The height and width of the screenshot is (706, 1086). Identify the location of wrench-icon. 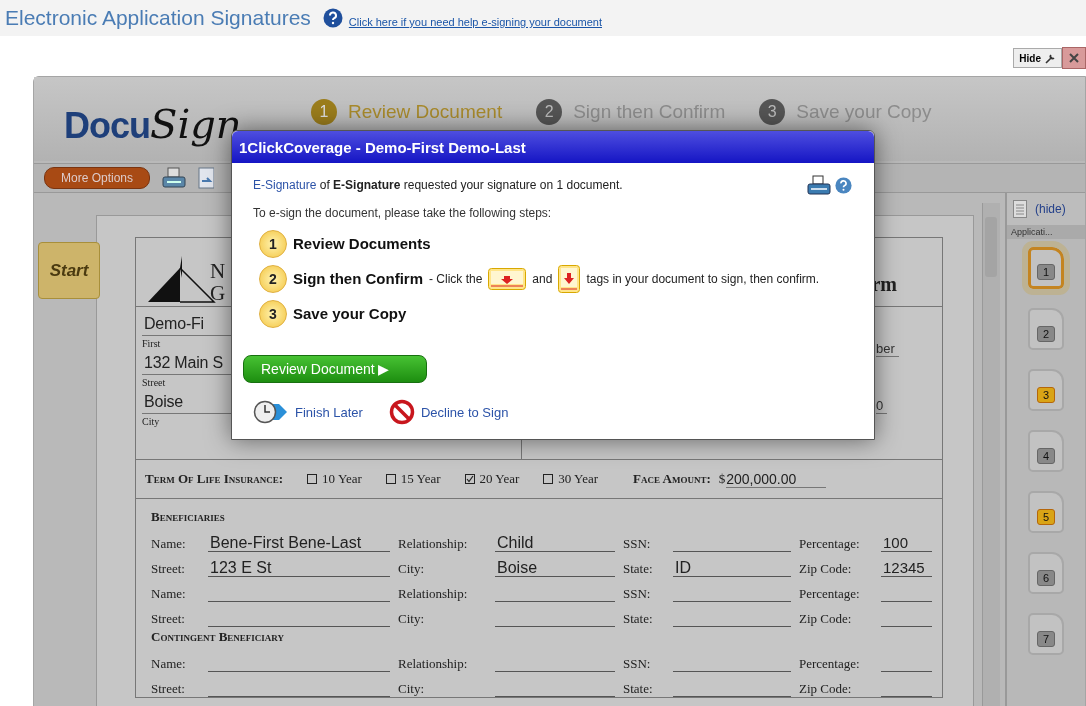
(1050, 58).